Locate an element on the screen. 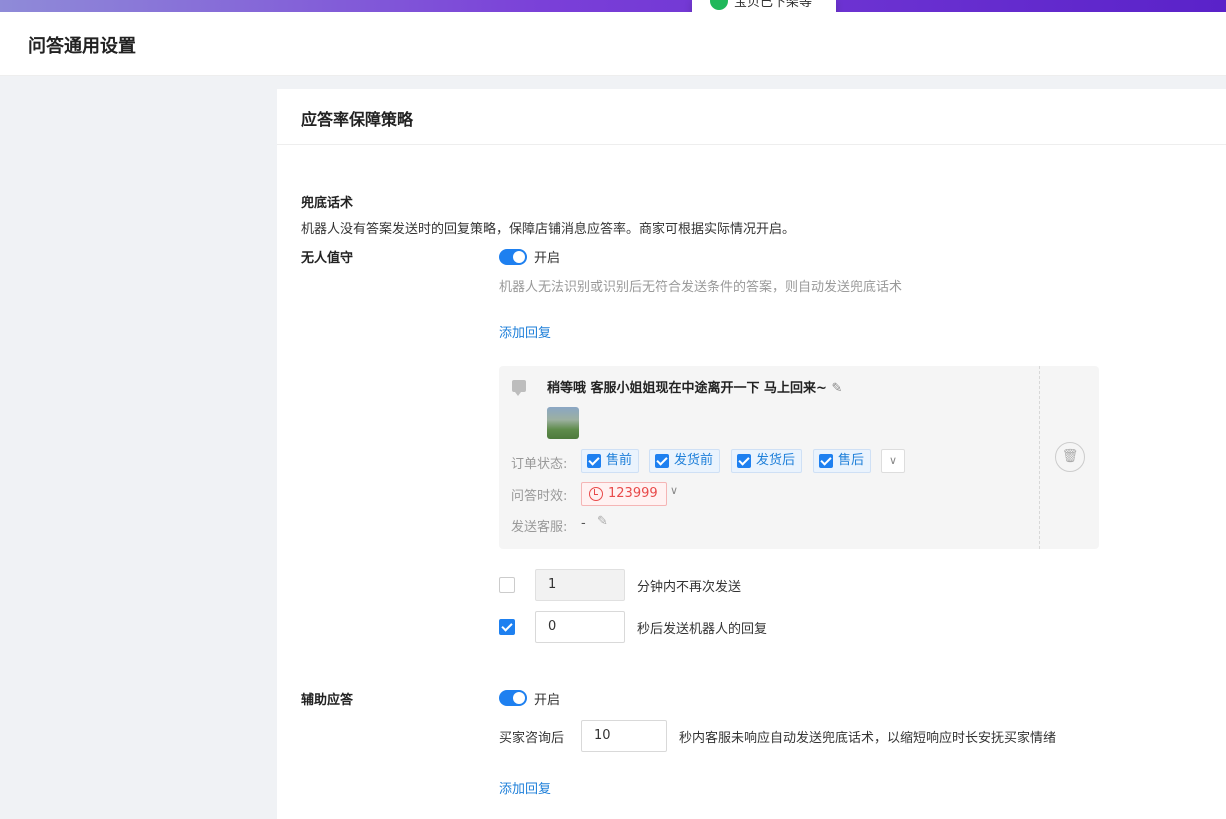  trash-icon: 🗑 is located at coordinates (1070, 457).